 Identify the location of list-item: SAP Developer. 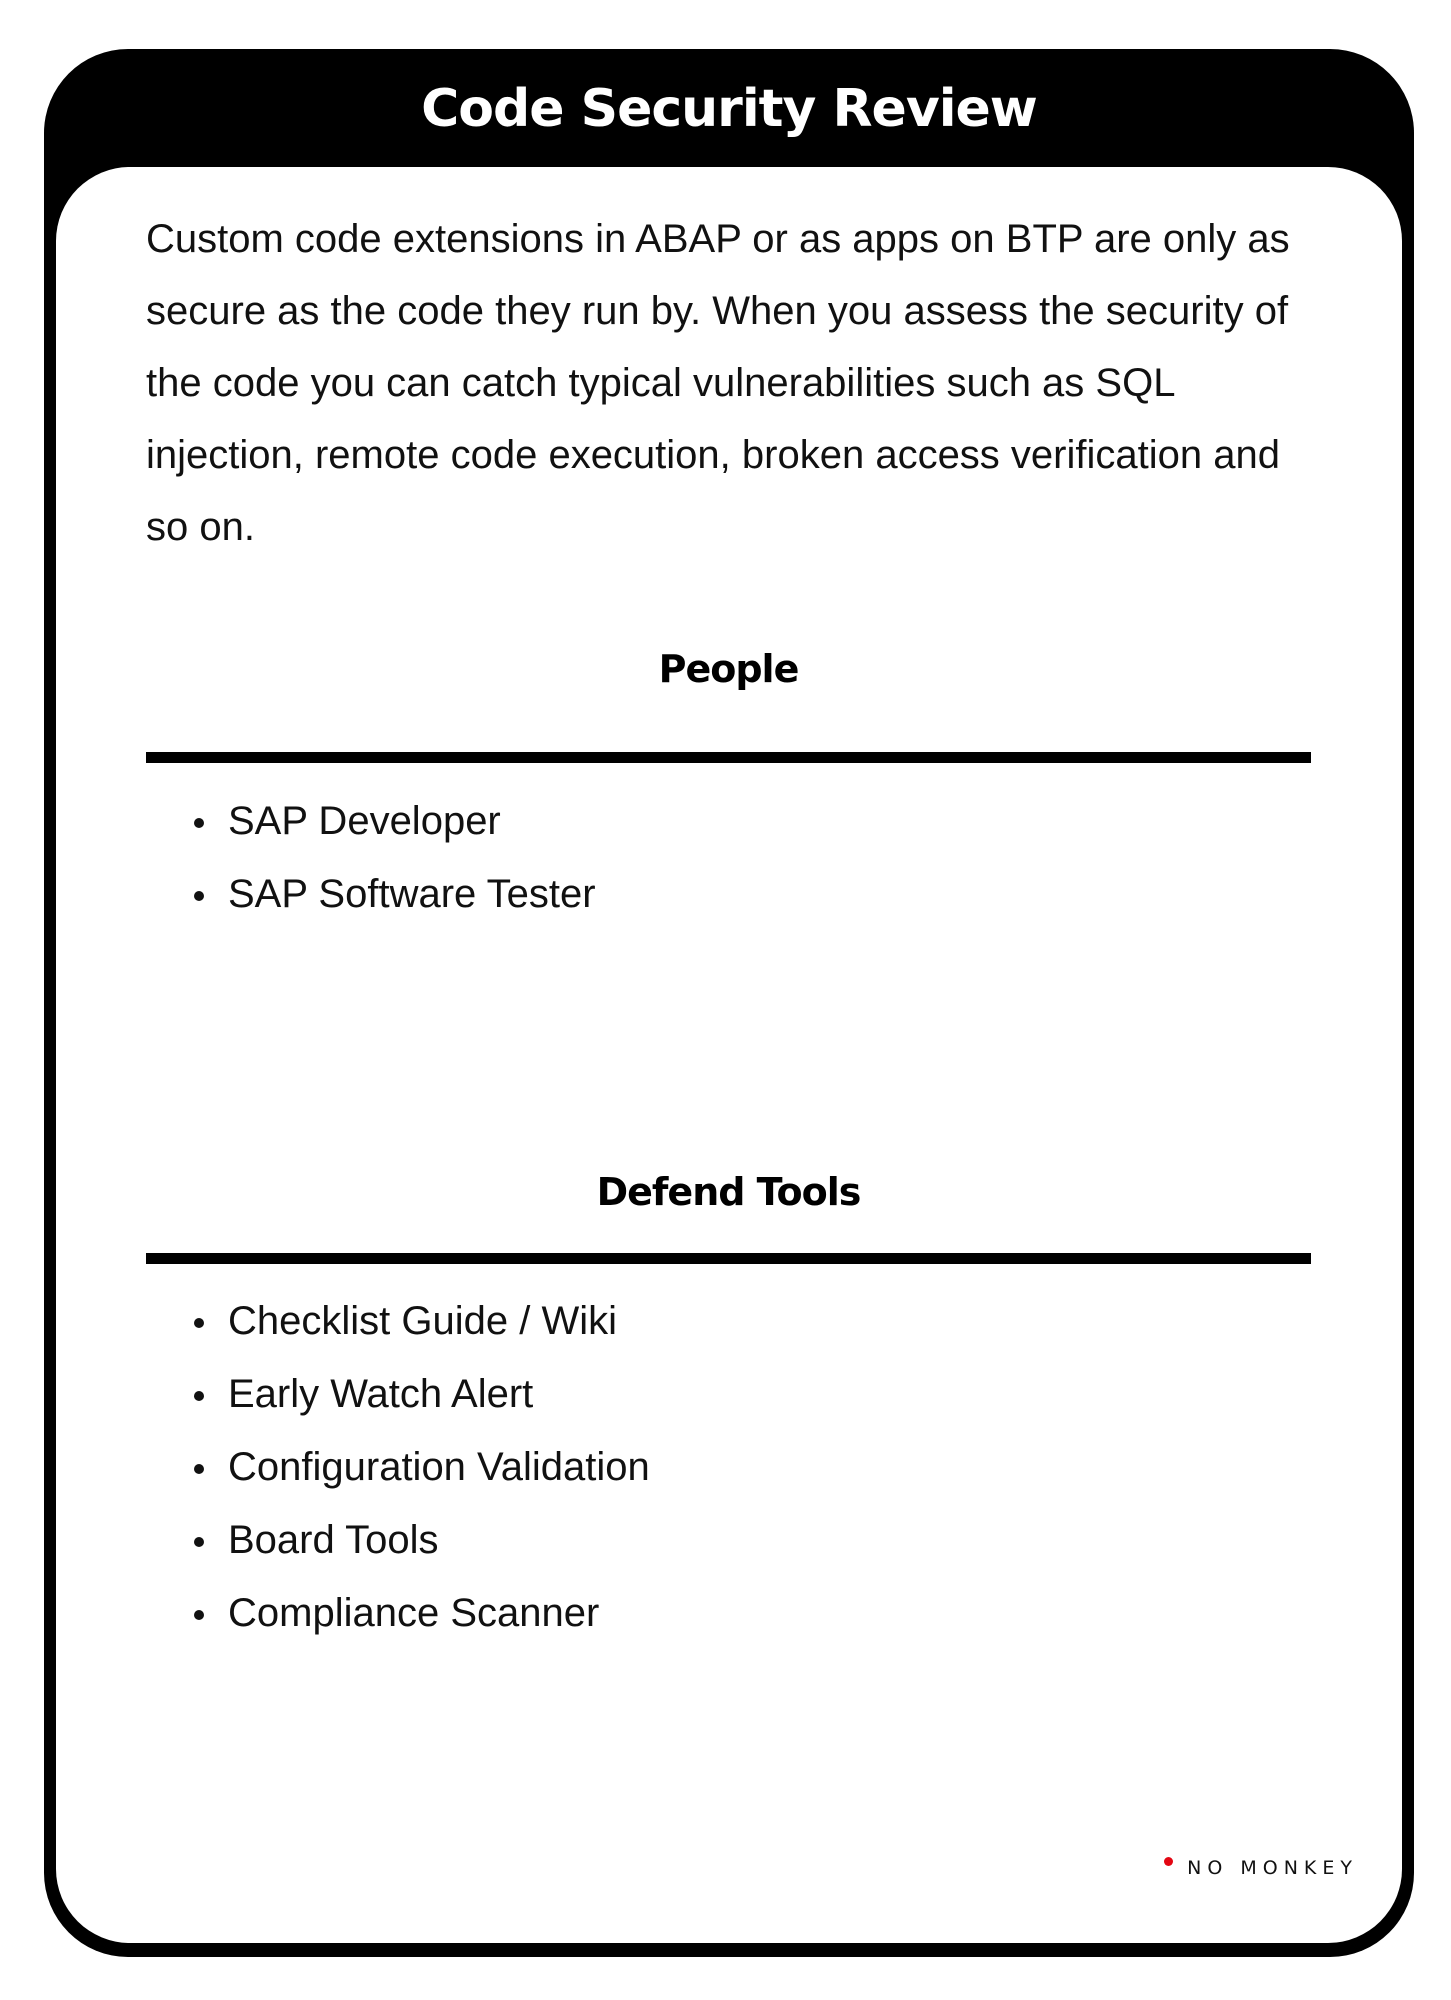
(728, 821).